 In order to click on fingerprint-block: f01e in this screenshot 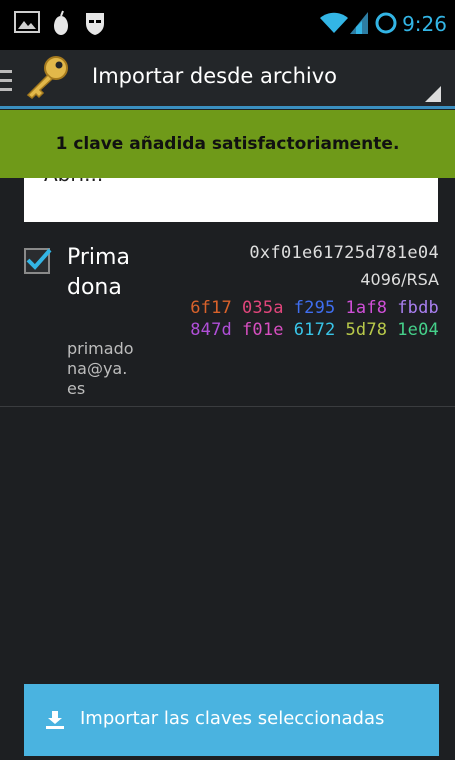, I will do `click(263, 330)`.